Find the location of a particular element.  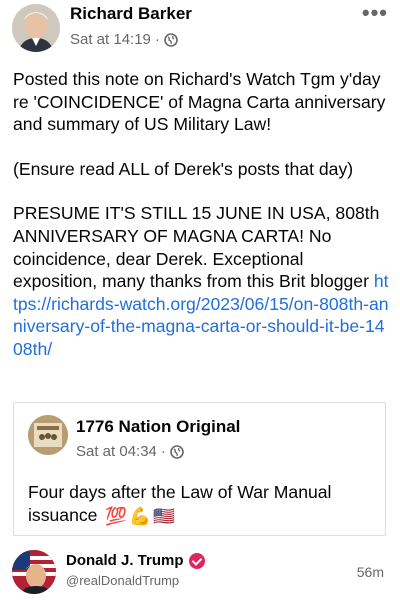

author-name: Richard Barker is located at coordinates (131, 14).